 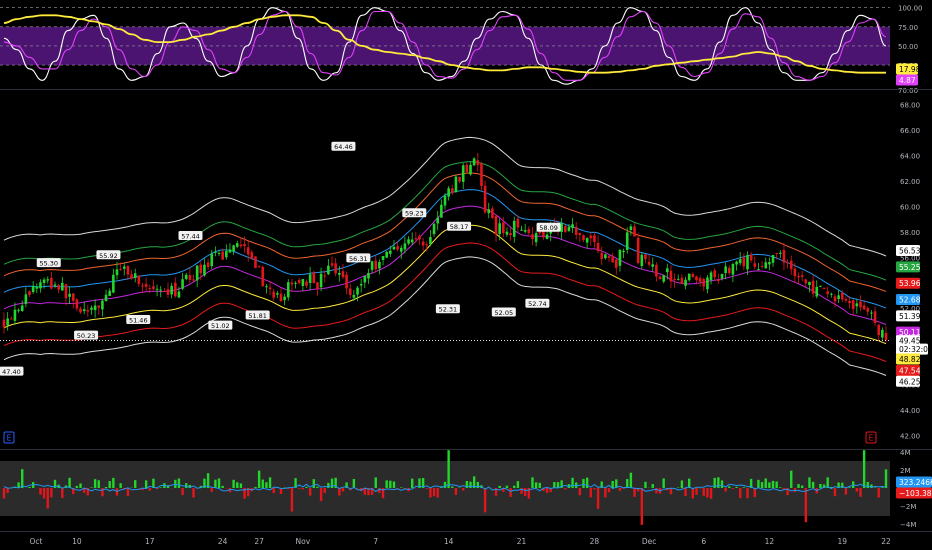 I want to click on pivot-label: 51.81, so click(x=257, y=315).